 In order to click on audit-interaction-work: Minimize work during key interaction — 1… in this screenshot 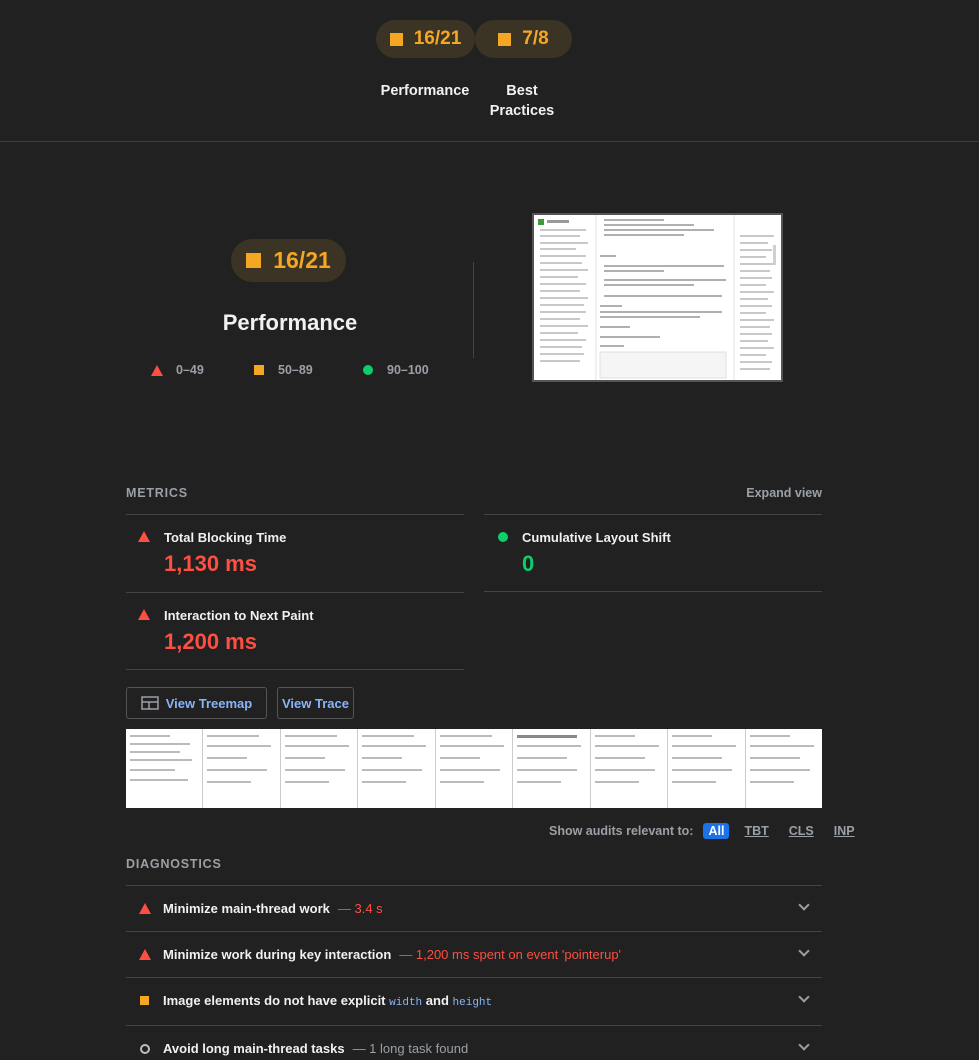, I will do `click(474, 954)`.